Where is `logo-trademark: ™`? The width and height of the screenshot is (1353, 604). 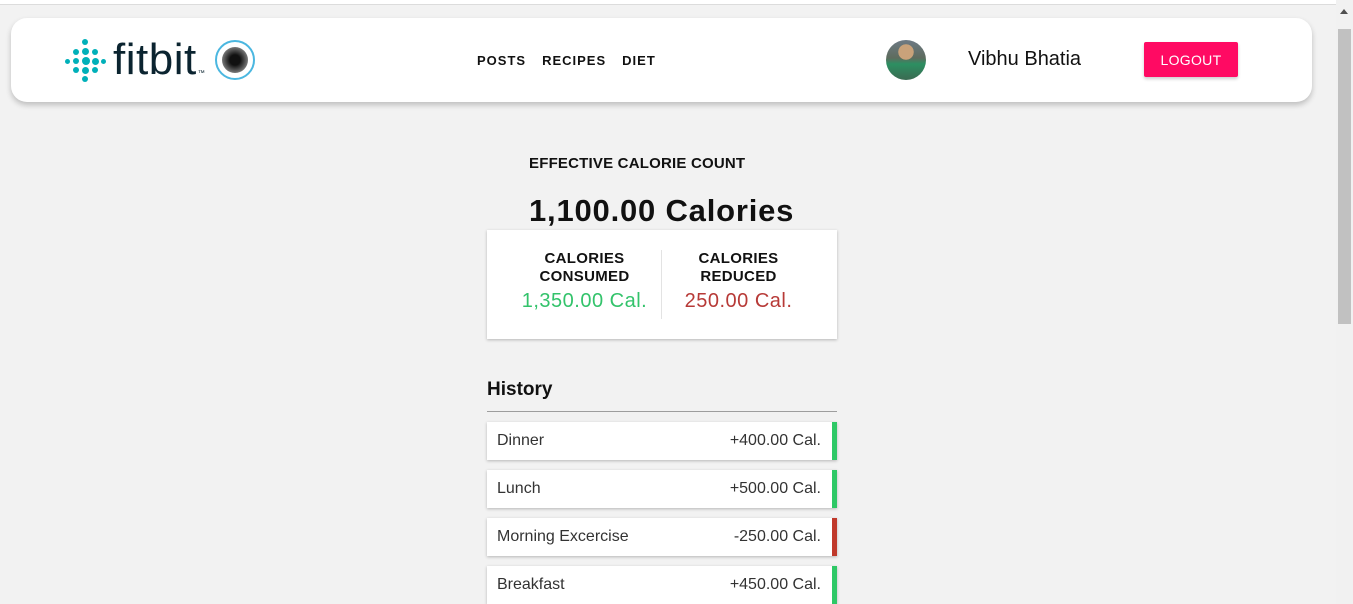
logo-trademark: ™ is located at coordinates (201, 73).